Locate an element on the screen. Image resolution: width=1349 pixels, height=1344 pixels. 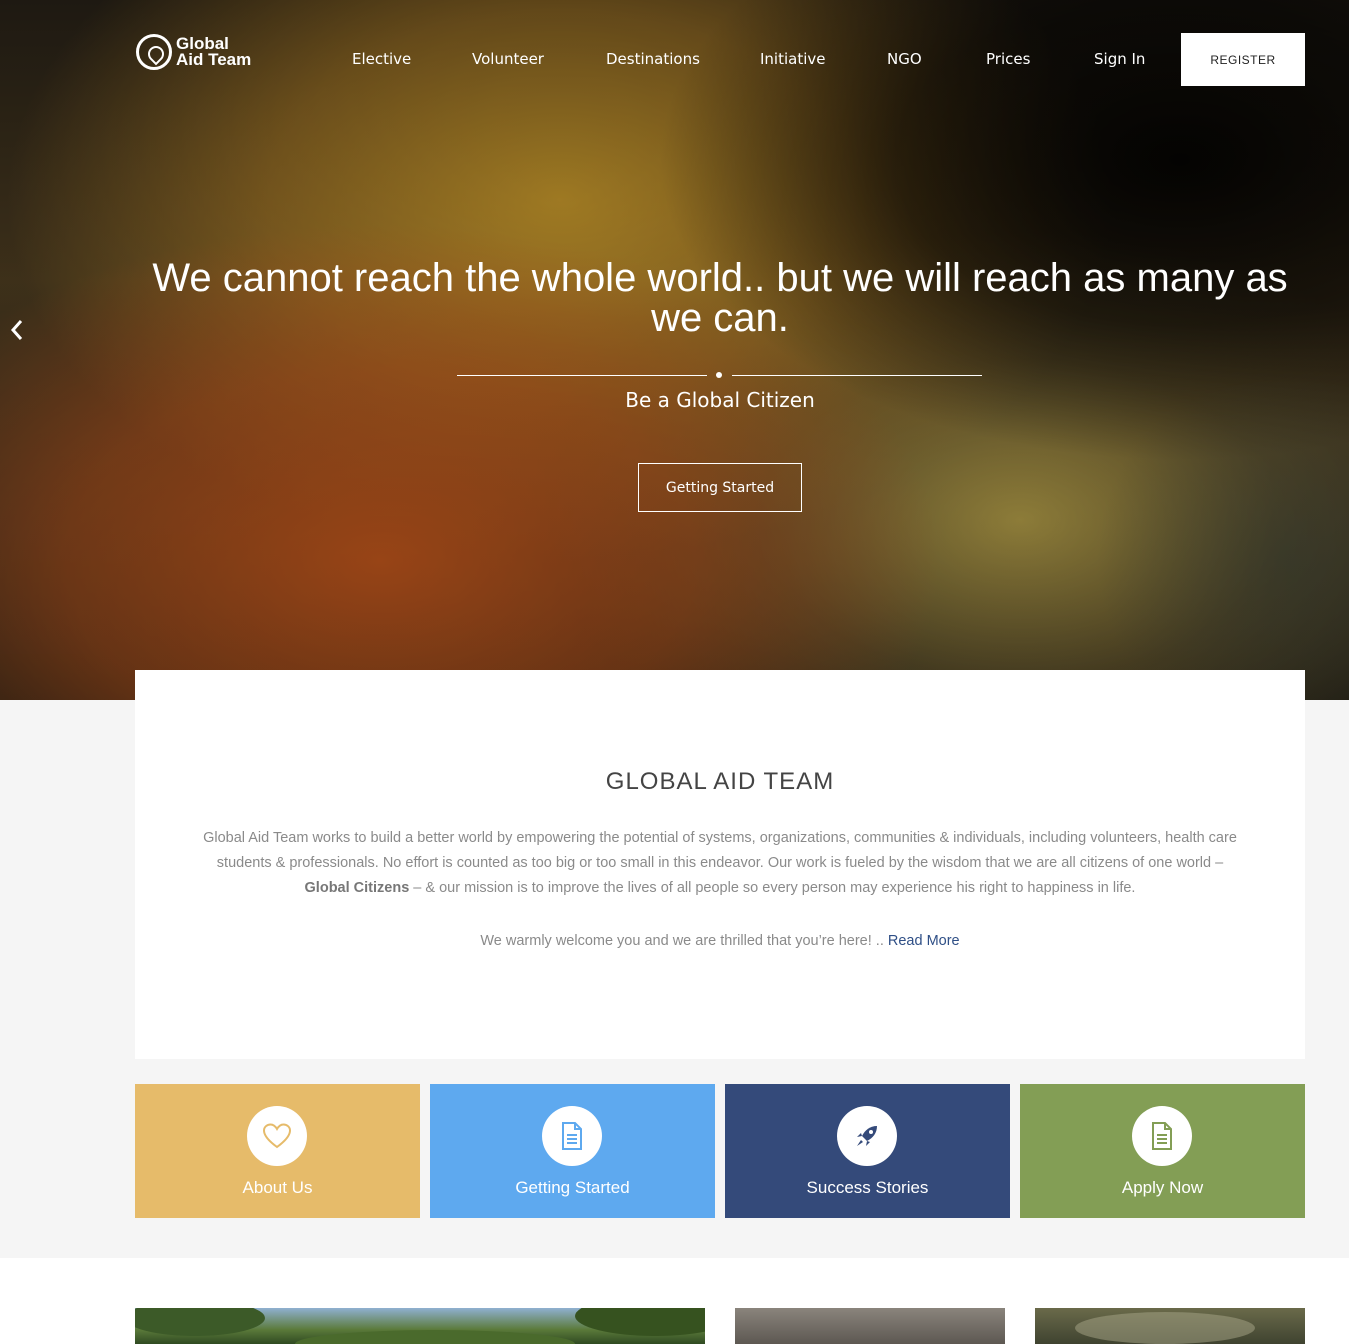
rocket-icon is located at coordinates (867, 1136).